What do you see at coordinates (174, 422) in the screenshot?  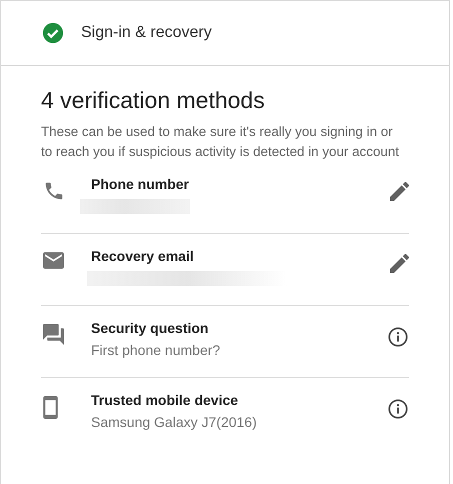 I see `method-value: Samsung Galaxy J7(2016)` at bounding box center [174, 422].